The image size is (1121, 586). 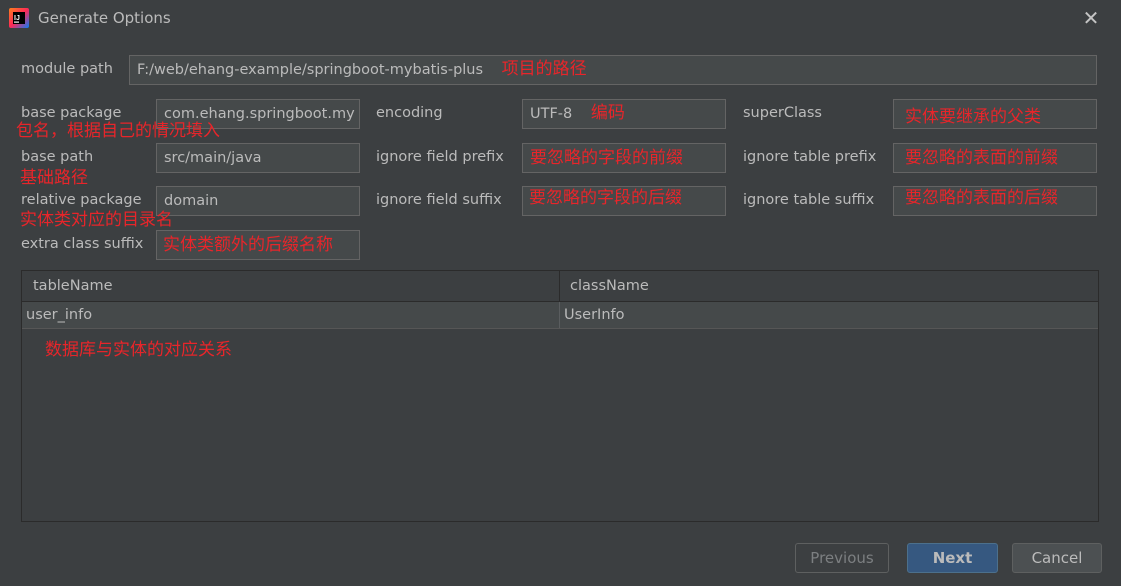 I want to click on superclass-annotation: 实体要继承的父类, so click(x=973, y=117).